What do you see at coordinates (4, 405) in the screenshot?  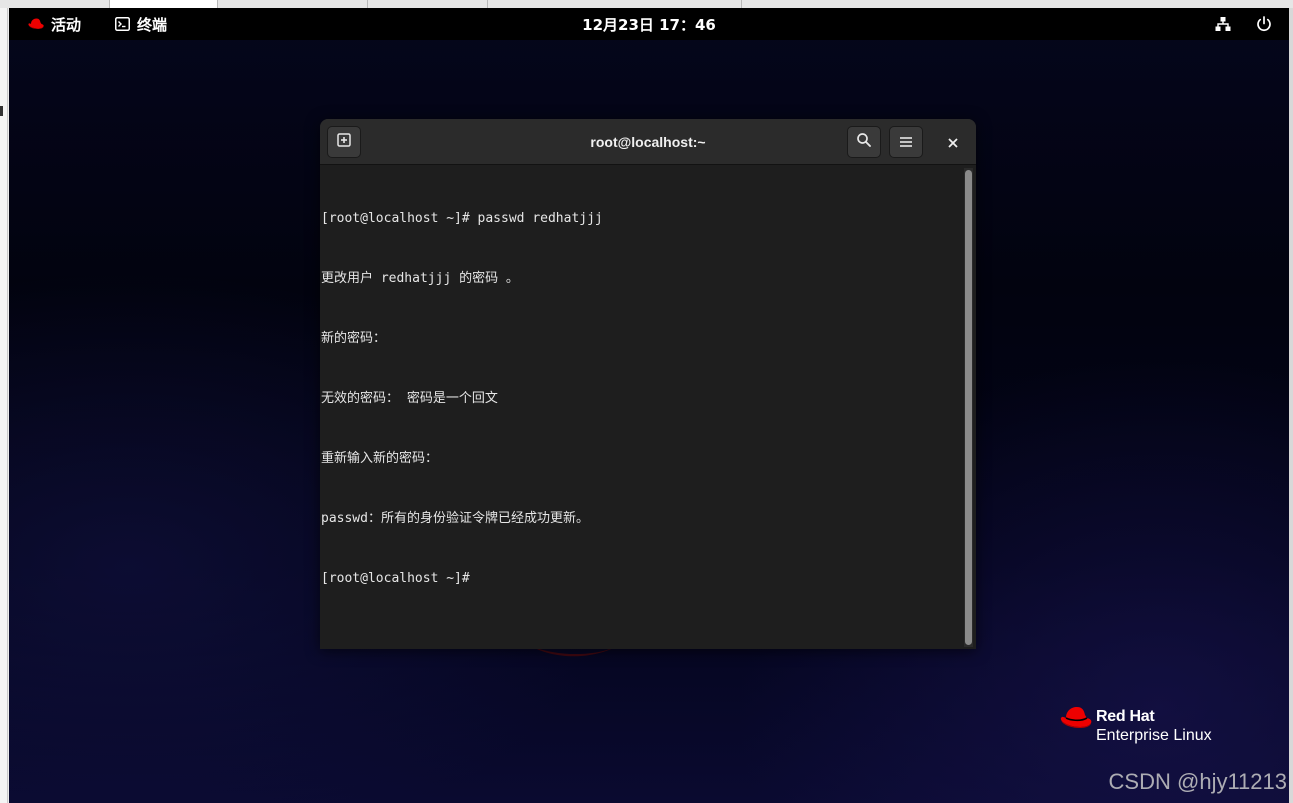 I see `host-left-strip` at bounding box center [4, 405].